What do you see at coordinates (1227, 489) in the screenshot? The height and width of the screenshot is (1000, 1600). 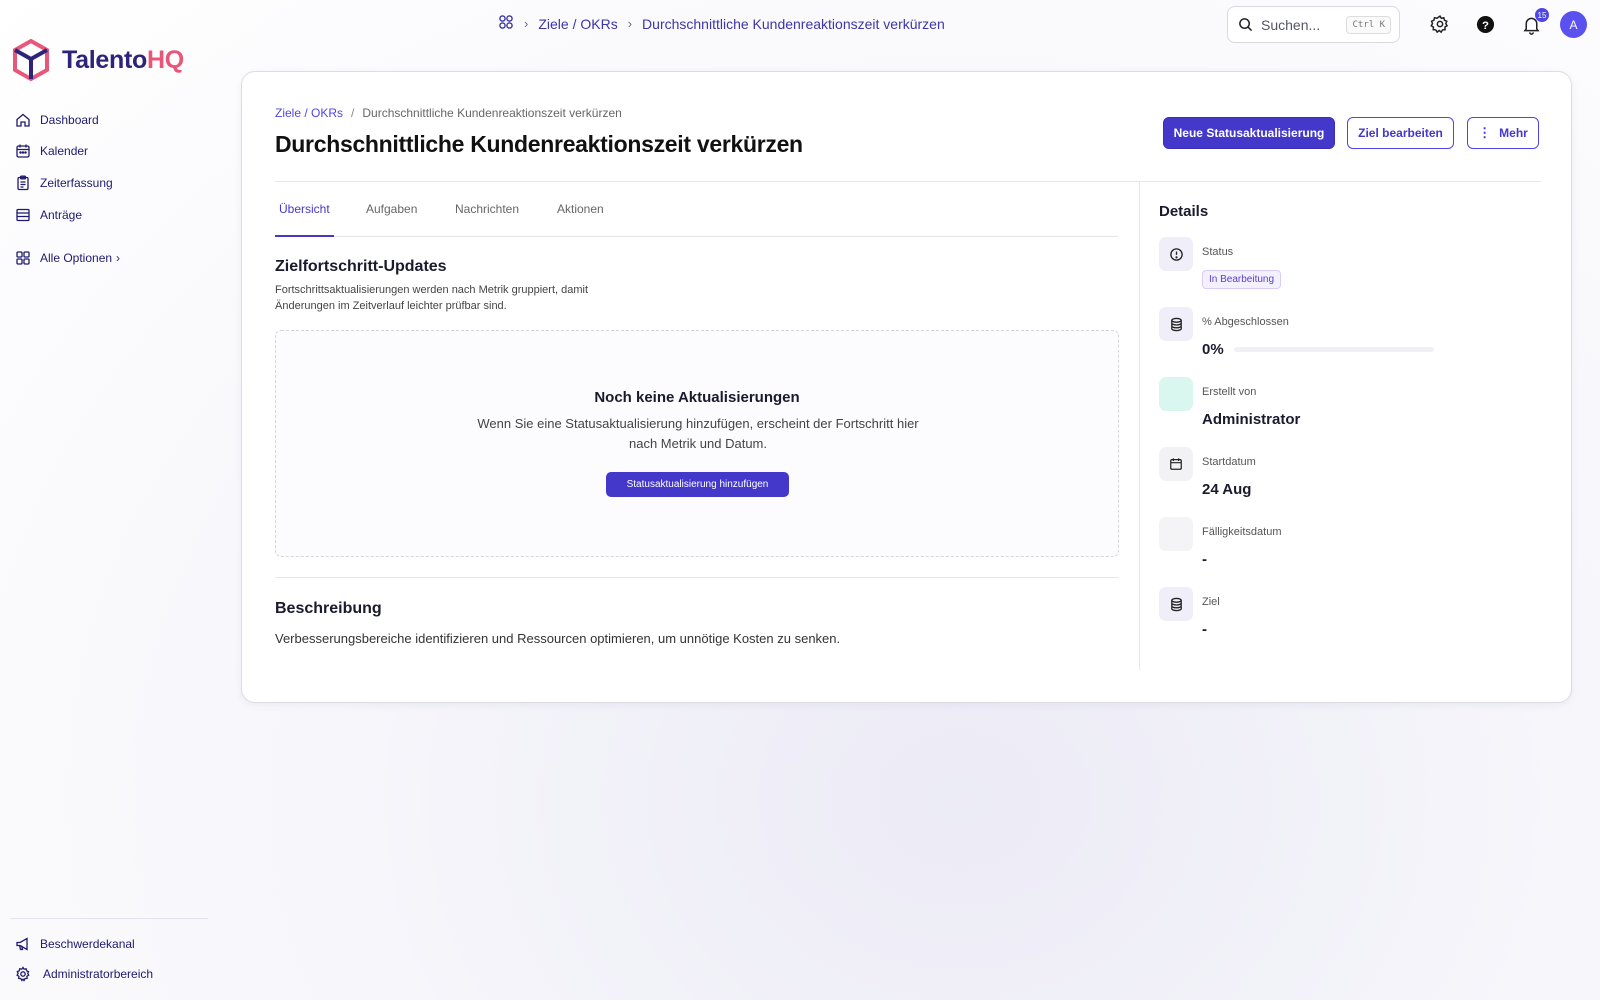 I see `detail-value-start: 24 Aug` at bounding box center [1227, 489].